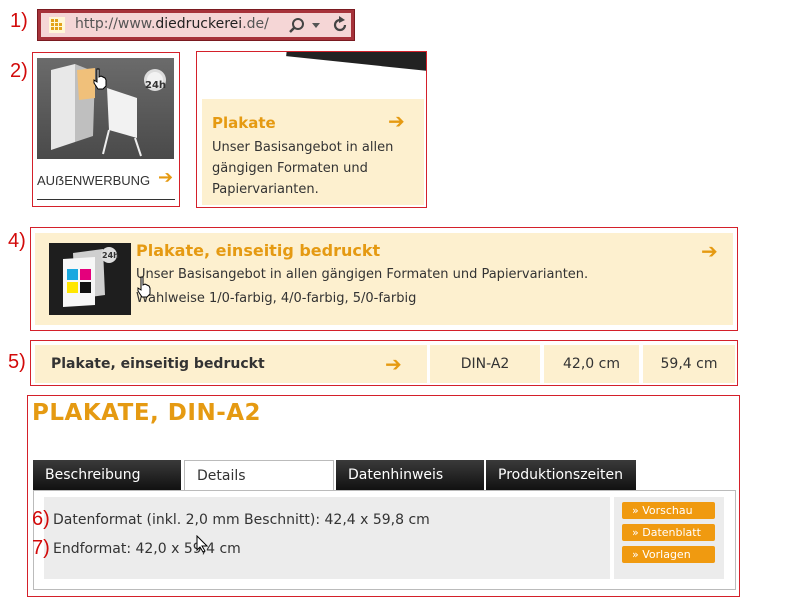  I want to click on product-title: Plakate, einseitig bedruckt, so click(258, 250).